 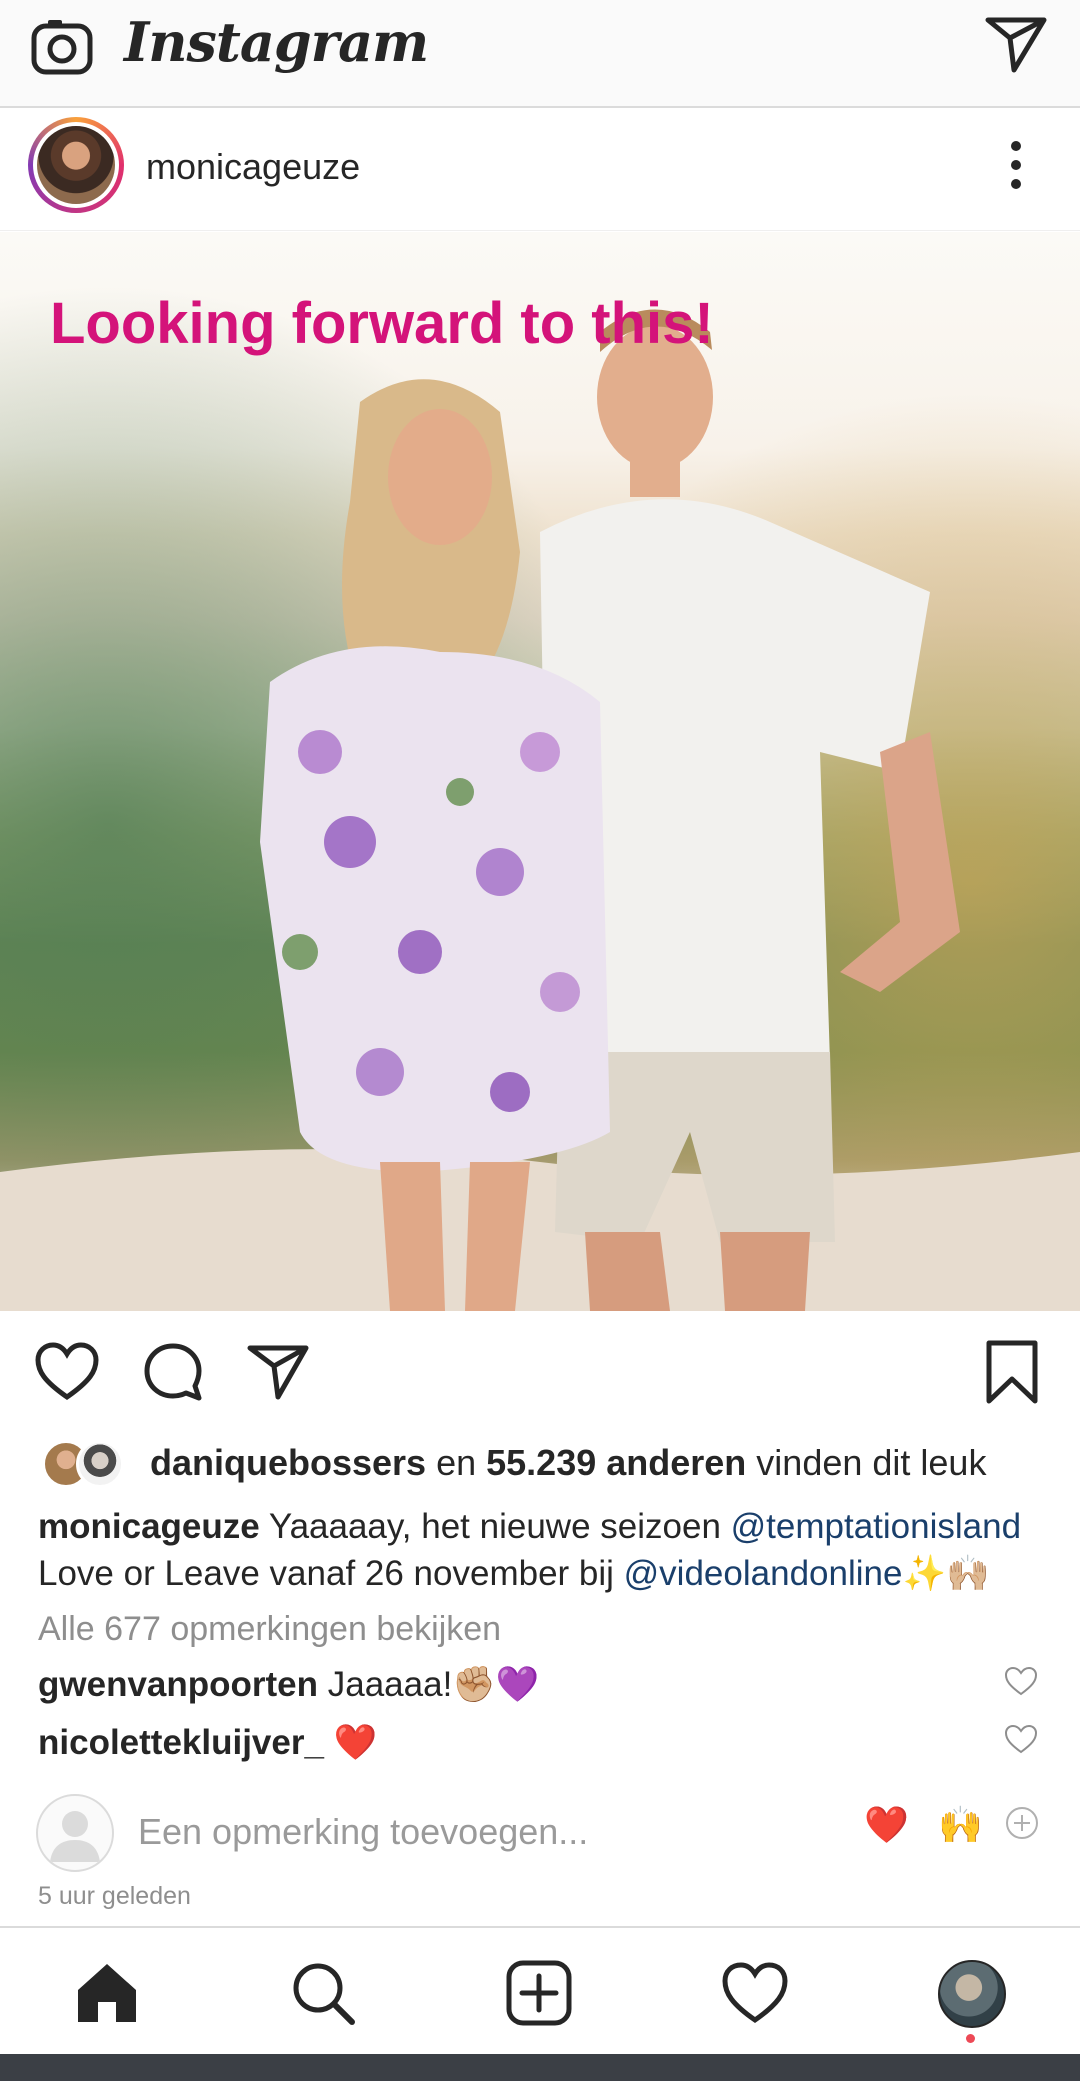 What do you see at coordinates (970, 2038) in the screenshot?
I see `notification-dot` at bounding box center [970, 2038].